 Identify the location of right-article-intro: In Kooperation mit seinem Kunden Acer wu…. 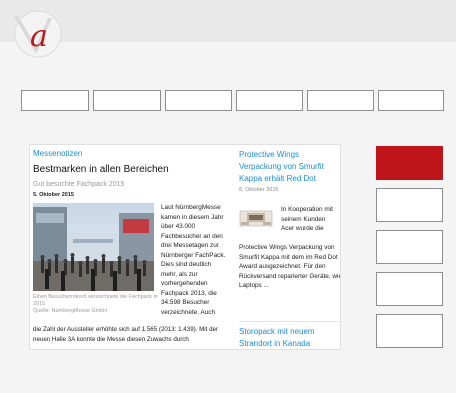
(307, 219).